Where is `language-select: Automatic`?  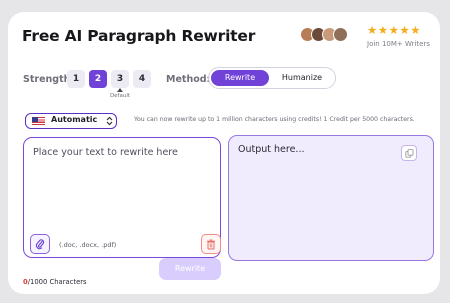 language-select: Automatic is located at coordinates (71, 121).